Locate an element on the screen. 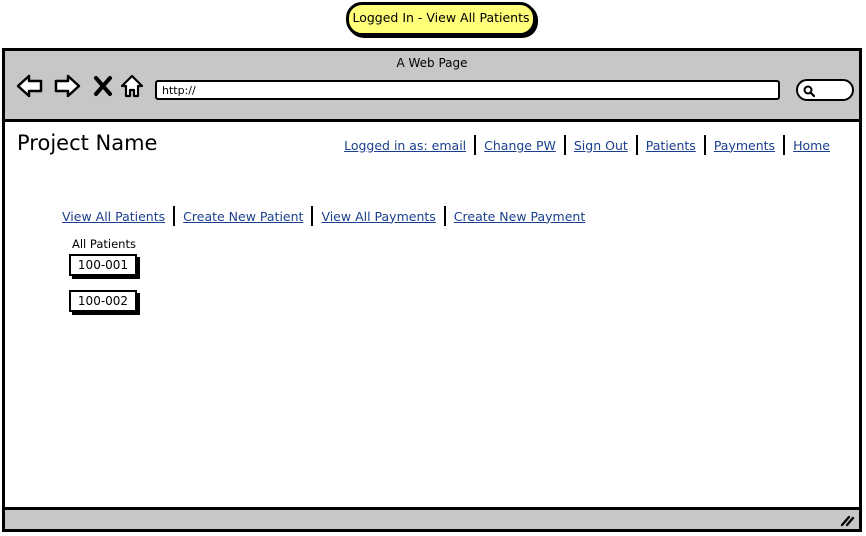 The height and width of the screenshot is (536, 866). resize-grip-icon is located at coordinates (847, 520).